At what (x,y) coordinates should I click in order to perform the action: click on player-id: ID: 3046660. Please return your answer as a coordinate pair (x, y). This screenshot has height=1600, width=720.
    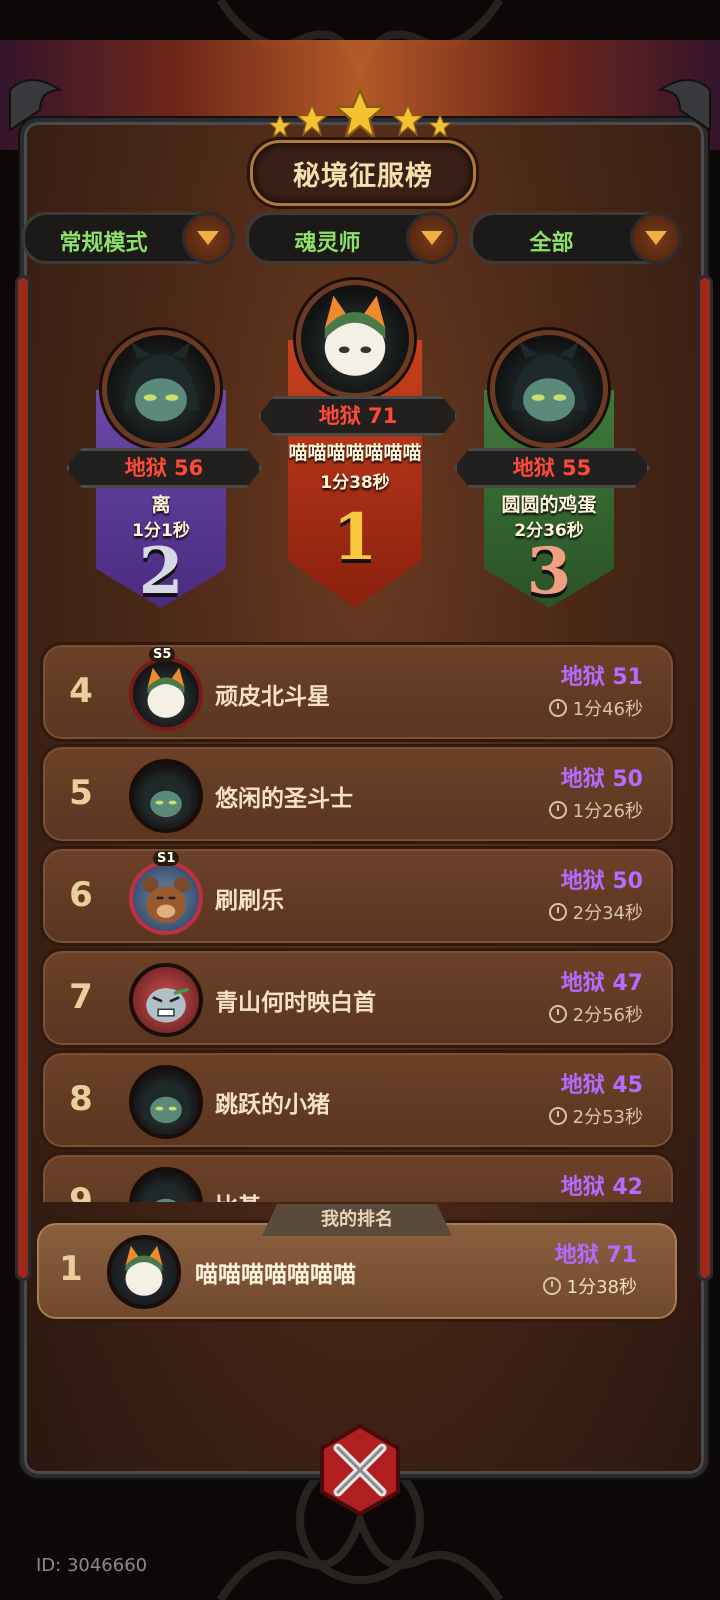
    Looking at the image, I should click on (92, 1565).